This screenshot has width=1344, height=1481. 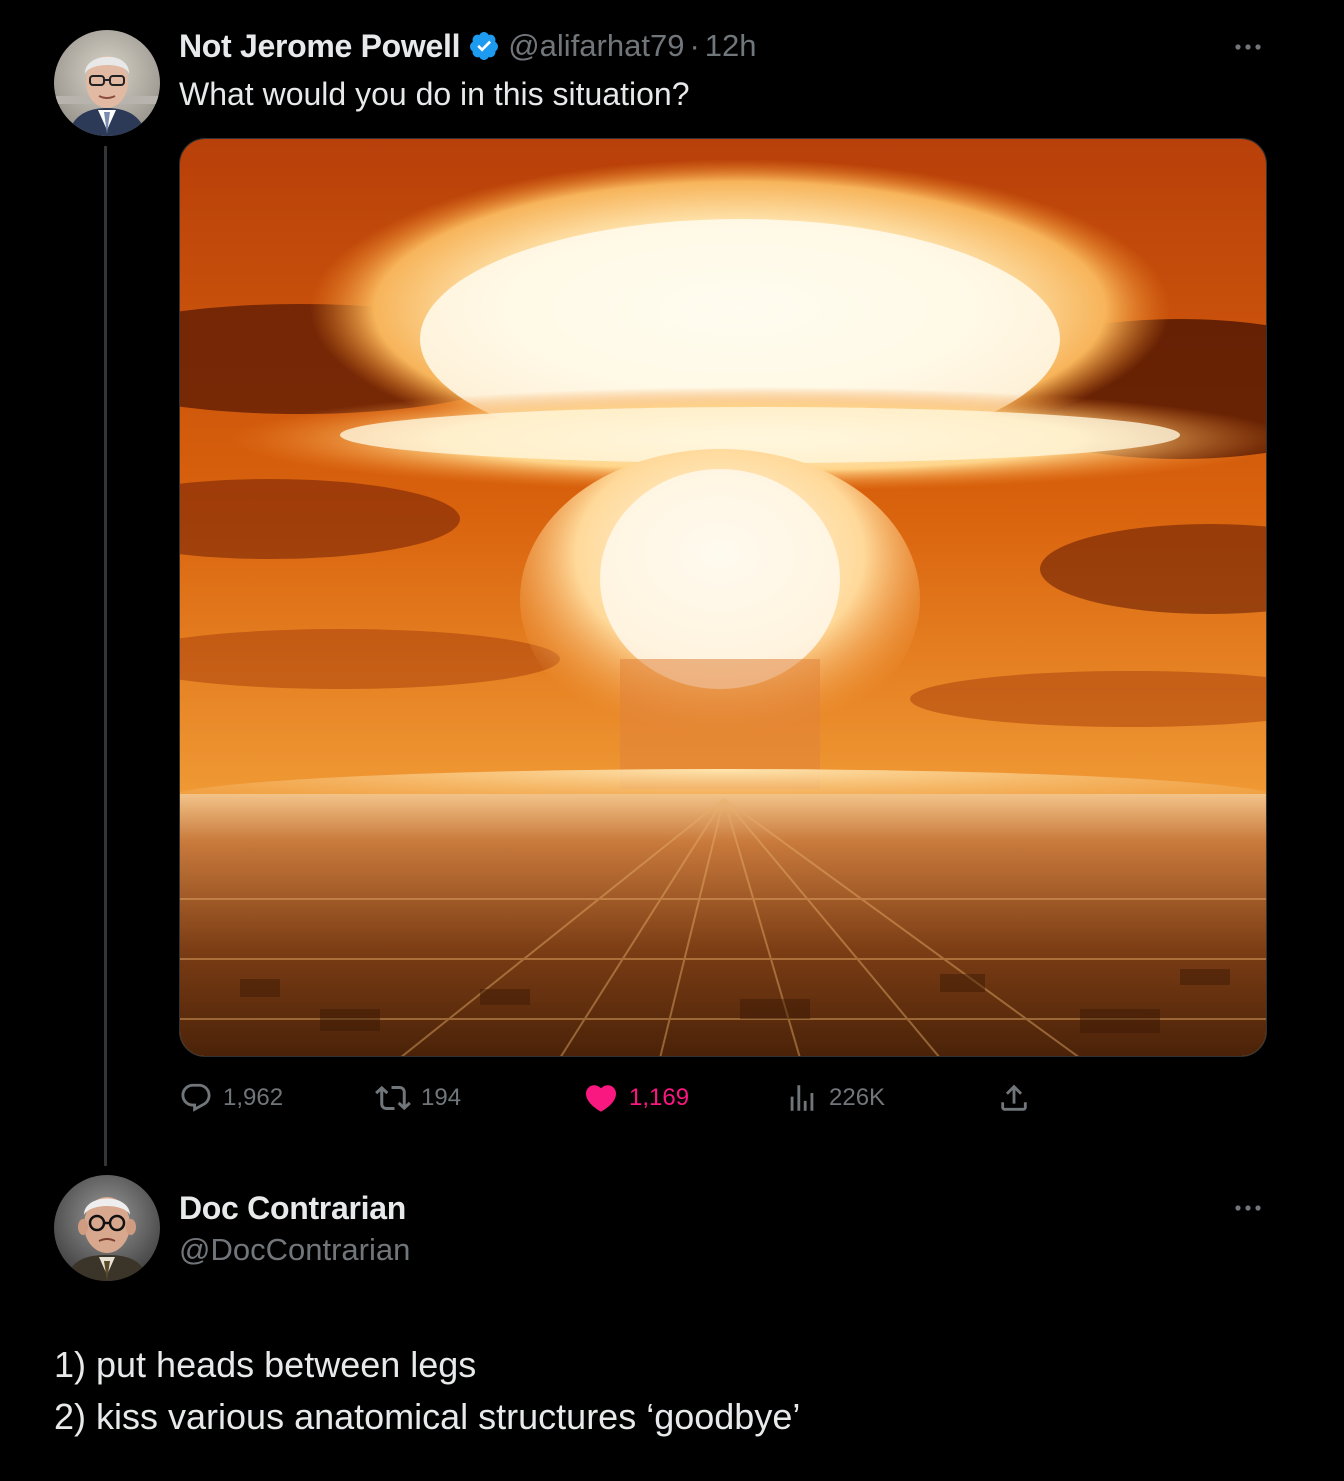 I want to click on author-avatar, so click(x=107, y=83).